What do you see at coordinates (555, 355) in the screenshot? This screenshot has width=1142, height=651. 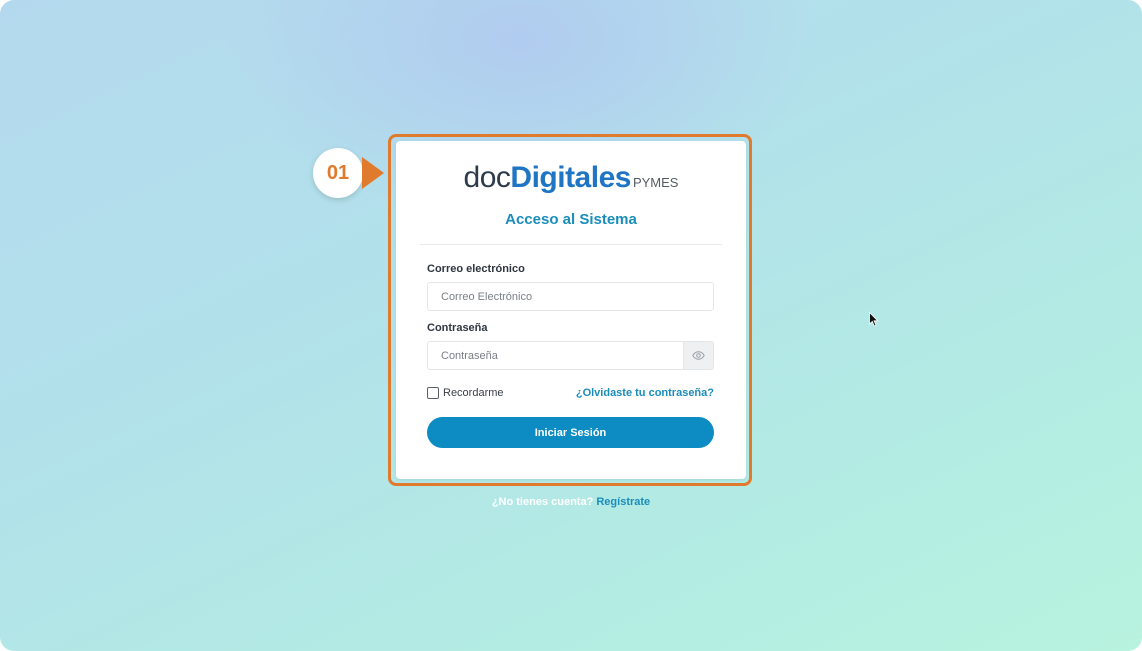 I see `password-field` at bounding box center [555, 355].